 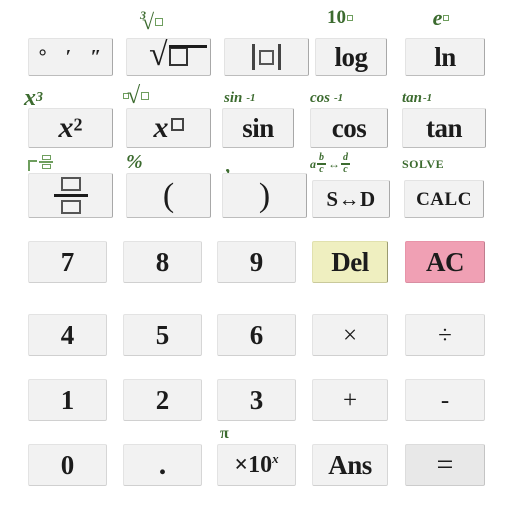 I want to click on shift-label-e-power: e, so click(x=441, y=18).